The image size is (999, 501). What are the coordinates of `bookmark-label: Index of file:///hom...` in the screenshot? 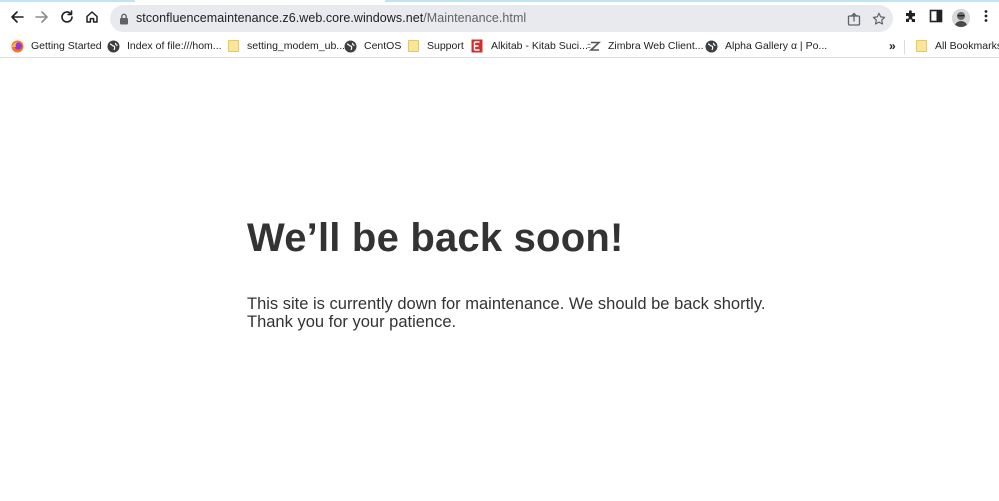 It's located at (174, 46).